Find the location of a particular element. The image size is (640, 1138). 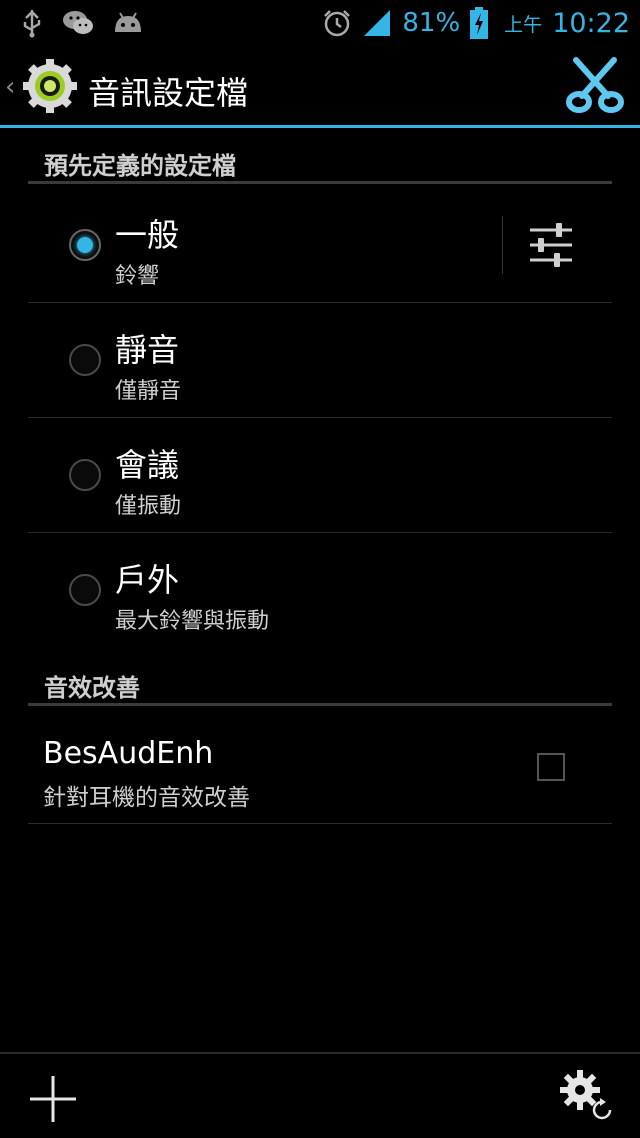

section-header-enhancement: 音效改善 is located at coordinates (320, 681).